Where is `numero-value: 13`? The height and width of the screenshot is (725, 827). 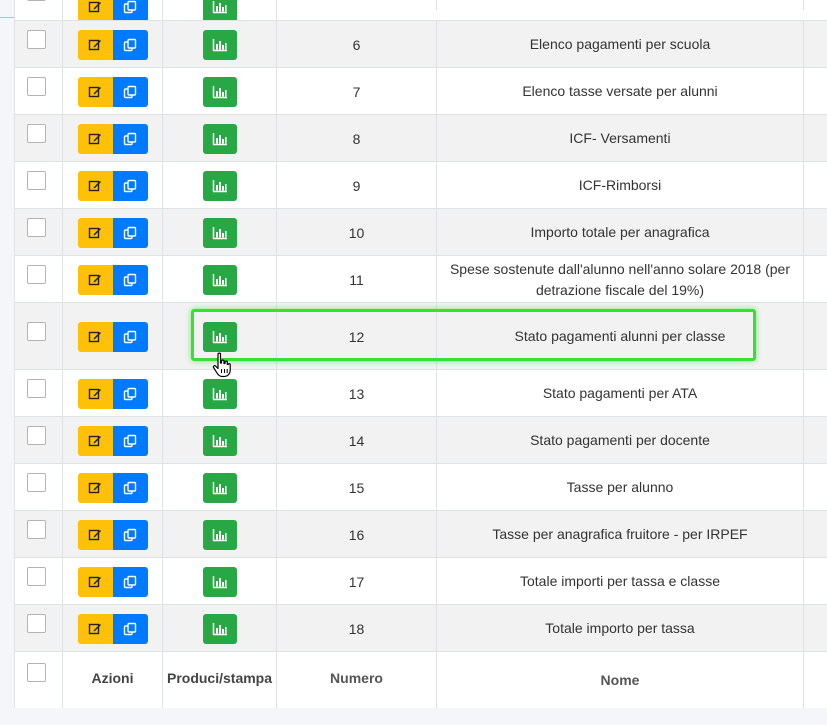 numero-value: 13 is located at coordinates (356, 393).